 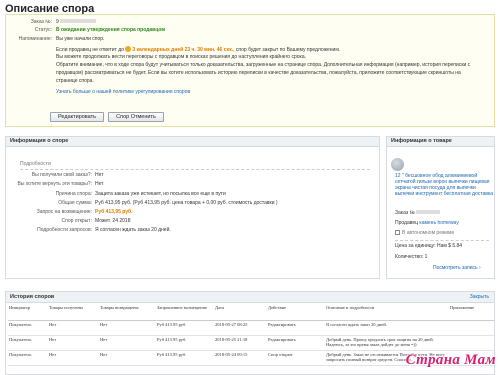 I want to click on reminder-line6: странице спора., so click(x=75, y=81).